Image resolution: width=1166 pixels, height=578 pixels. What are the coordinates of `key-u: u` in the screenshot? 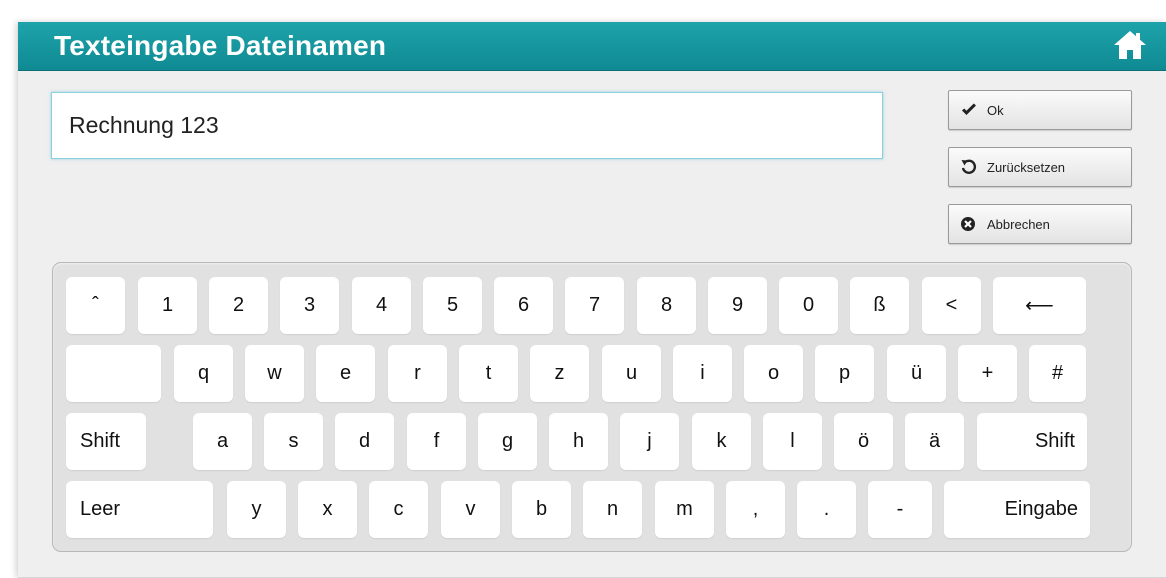 It's located at (631, 373).